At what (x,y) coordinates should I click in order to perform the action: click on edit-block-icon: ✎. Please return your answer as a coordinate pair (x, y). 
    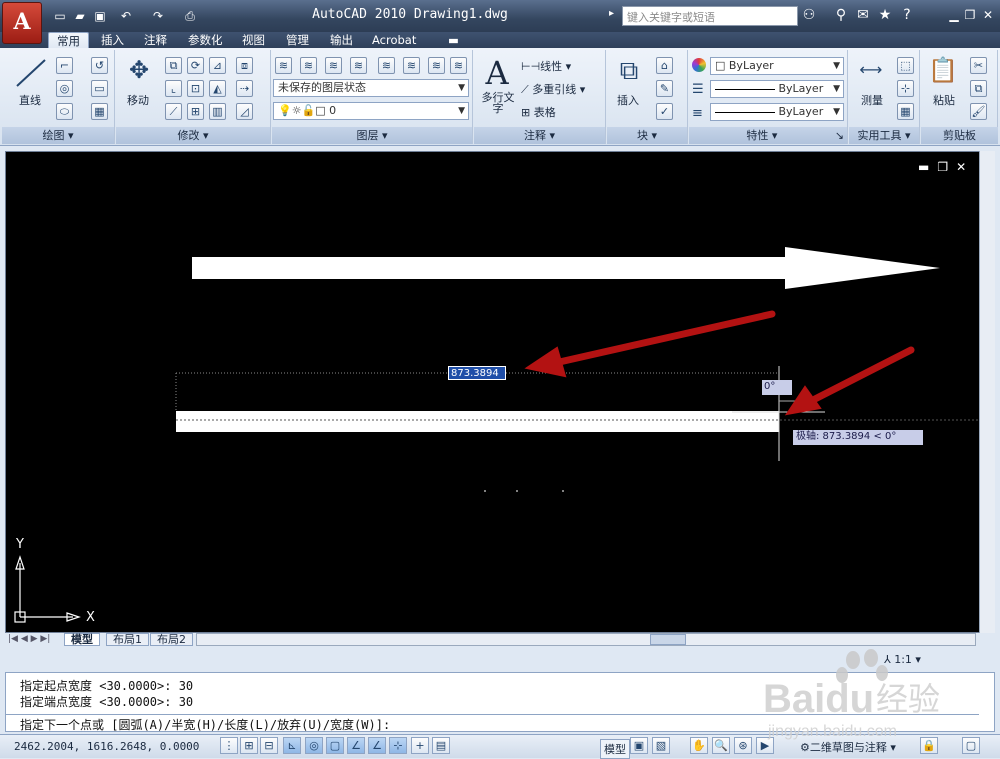
    Looking at the image, I should click on (664, 88).